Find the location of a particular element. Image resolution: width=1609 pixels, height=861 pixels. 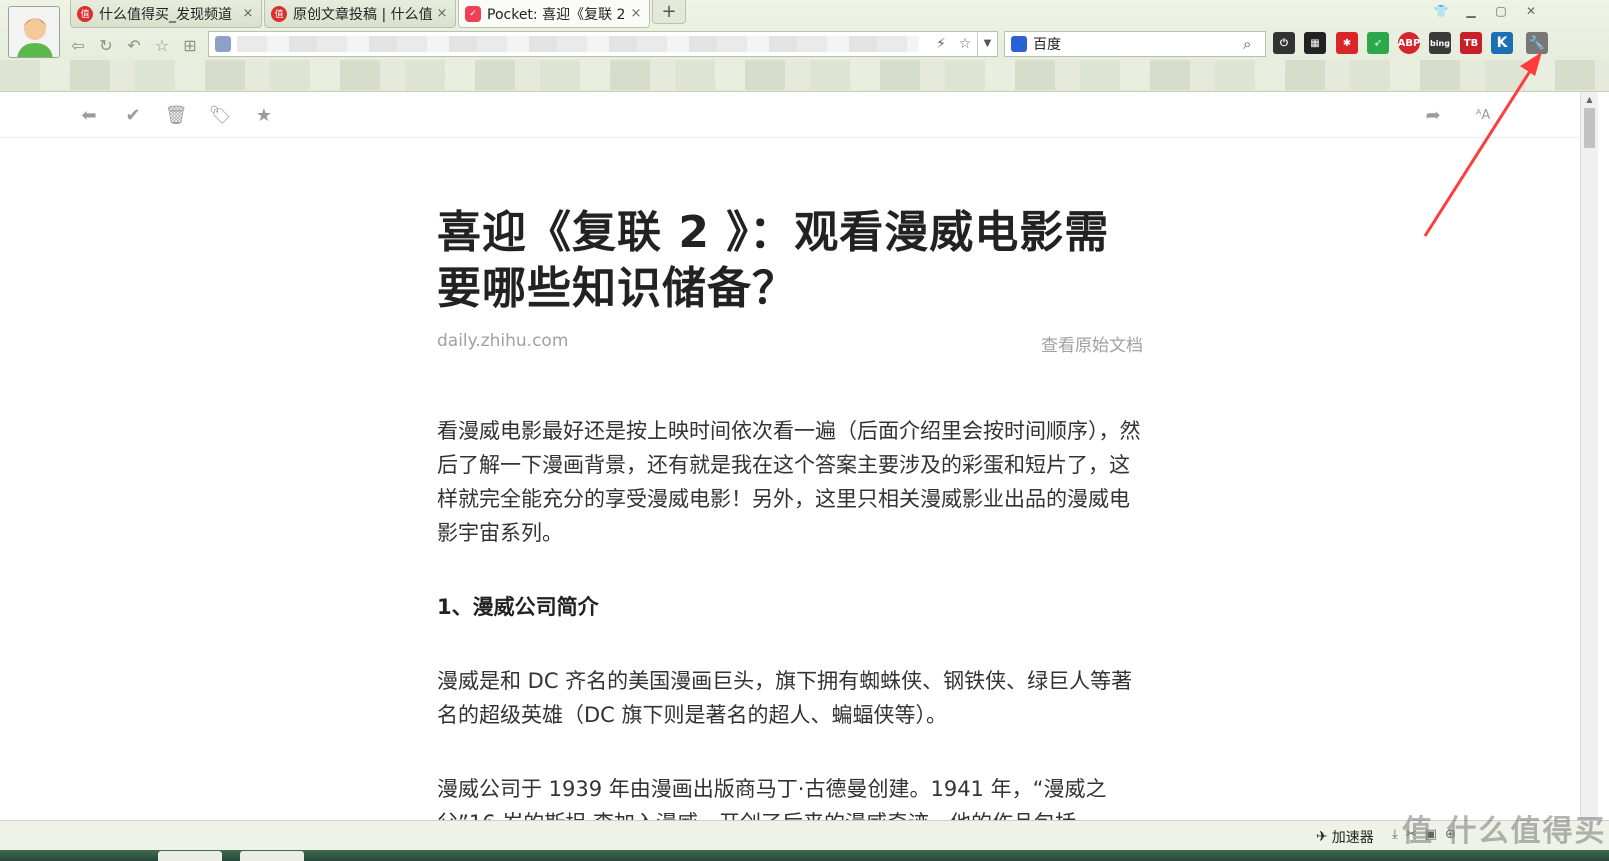

adblock-icon: ABP is located at coordinates (1409, 43).